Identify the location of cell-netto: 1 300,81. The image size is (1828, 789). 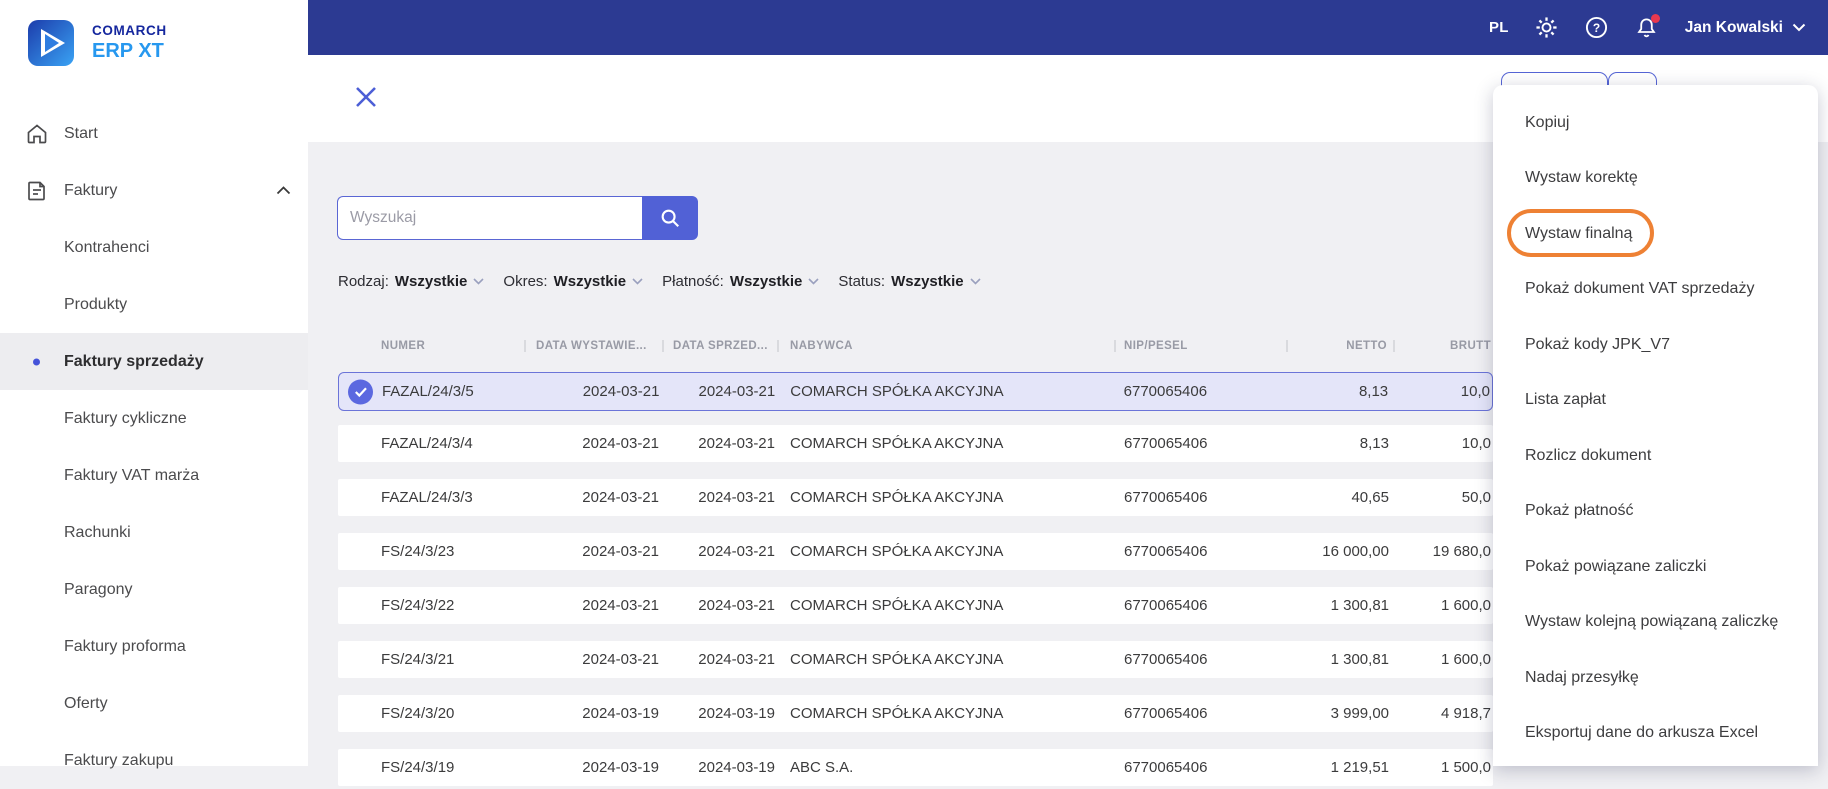
(1359, 605).